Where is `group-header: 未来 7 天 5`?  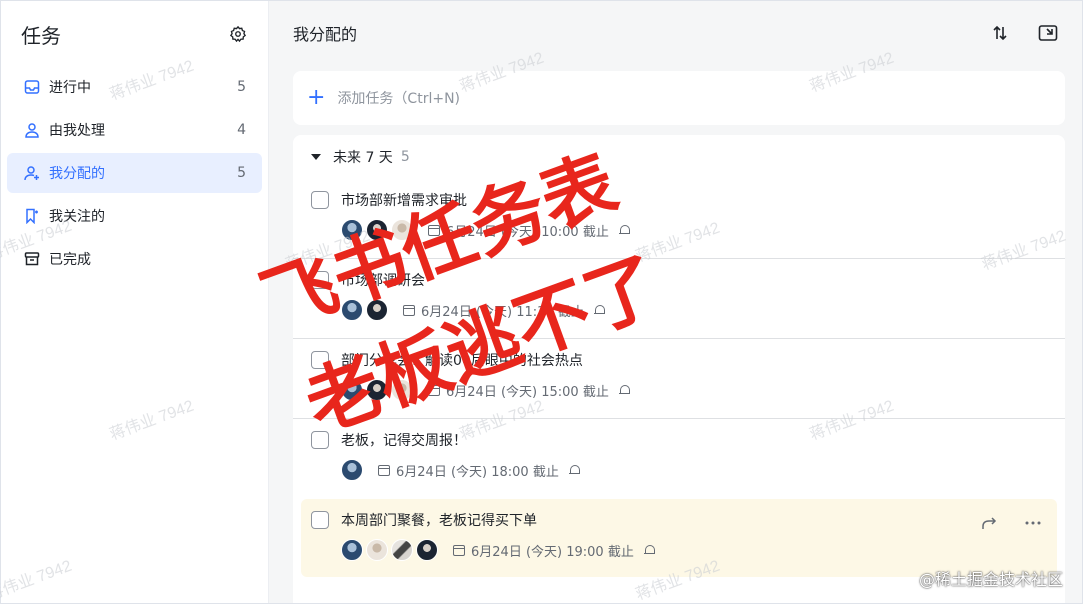
group-header: 未来 7 天 5 is located at coordinates (679, 157).